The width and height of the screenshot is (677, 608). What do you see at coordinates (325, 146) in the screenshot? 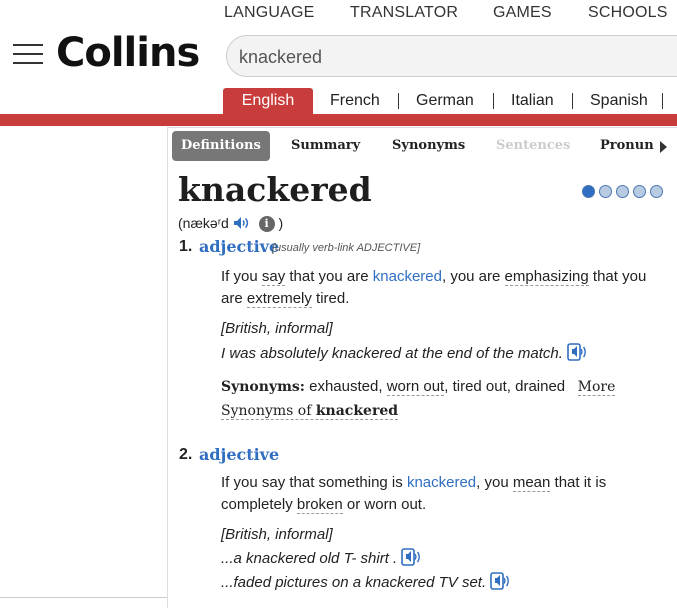
I see `tab-summary: Summary` at bounding box center [325, 146].